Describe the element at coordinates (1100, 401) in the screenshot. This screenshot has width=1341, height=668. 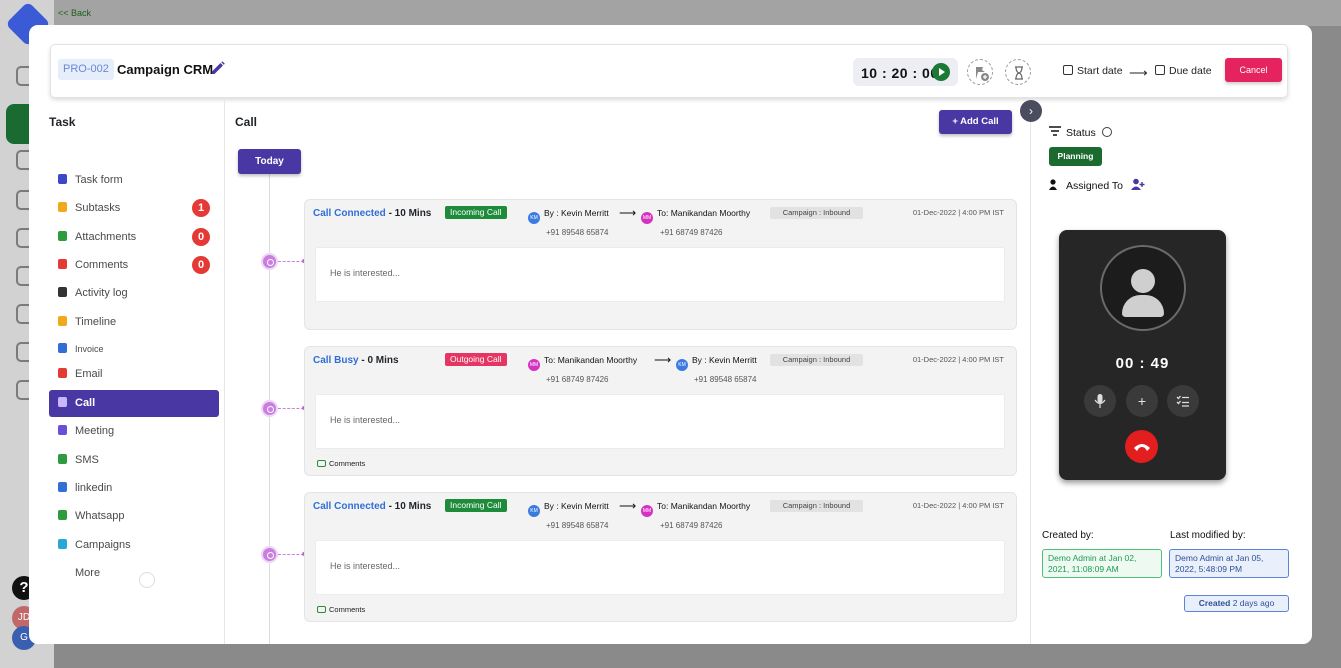
I see `mic-button` at that location.